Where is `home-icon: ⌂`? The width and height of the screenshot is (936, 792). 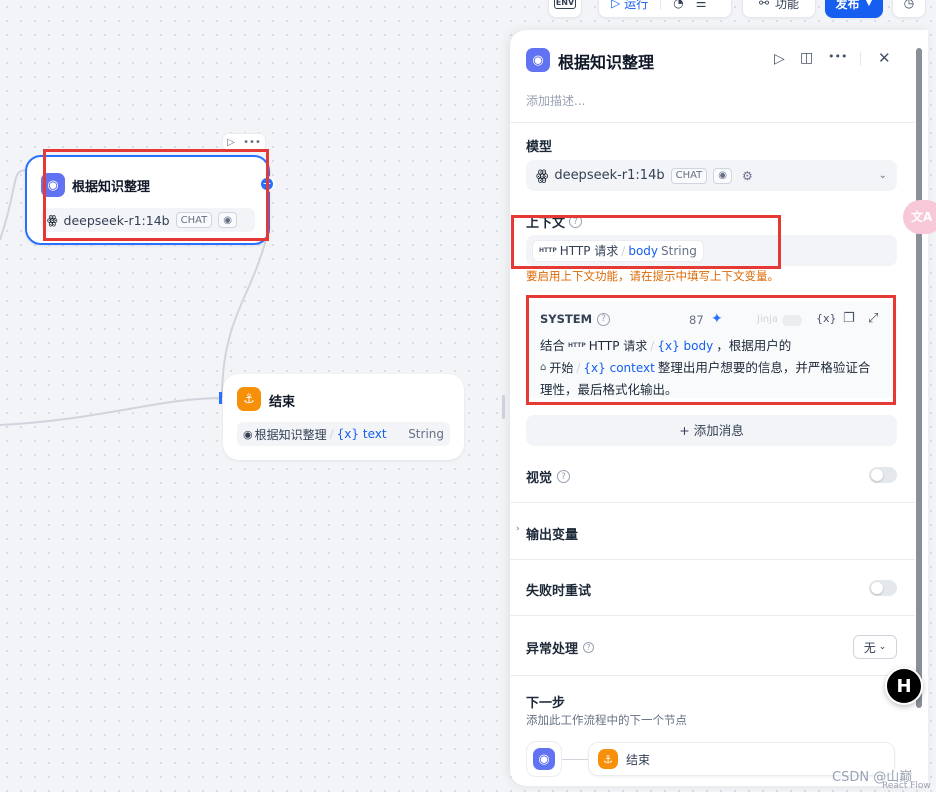
home-icon: ⌂ is located at coordinates (543, 367).